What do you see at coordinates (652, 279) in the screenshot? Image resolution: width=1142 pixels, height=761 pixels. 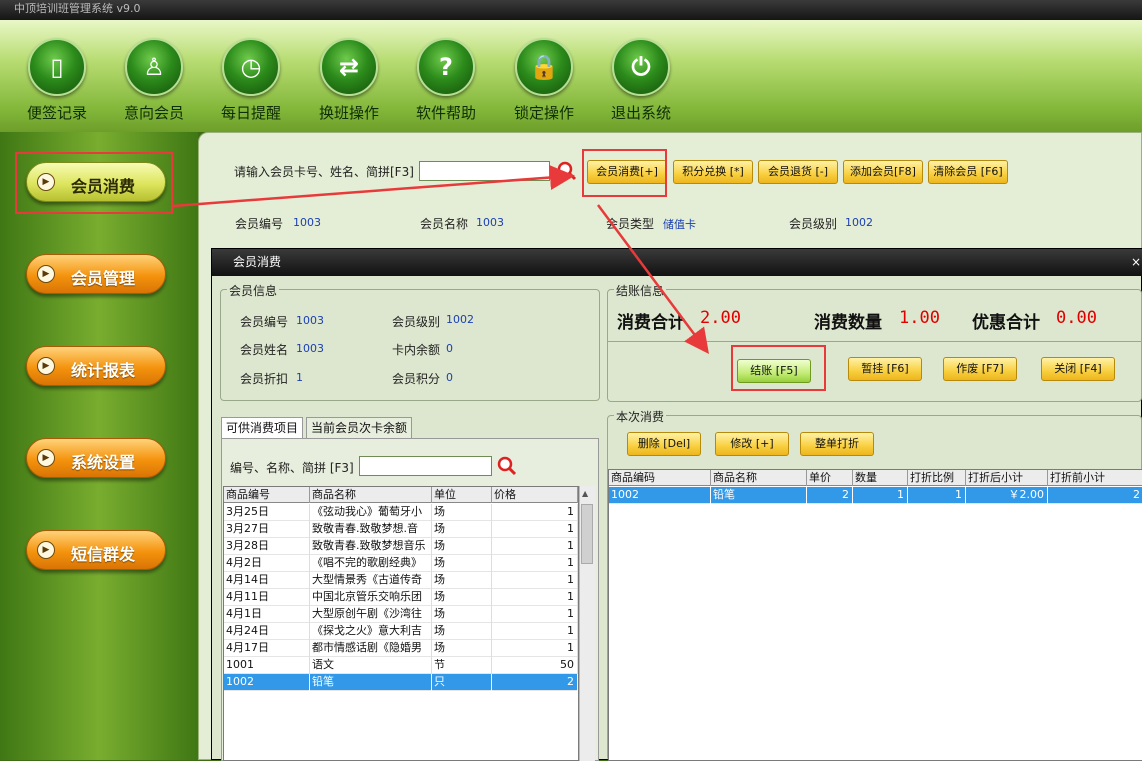 I see `arrow-to-checkout` at bounding box center [652, 279].